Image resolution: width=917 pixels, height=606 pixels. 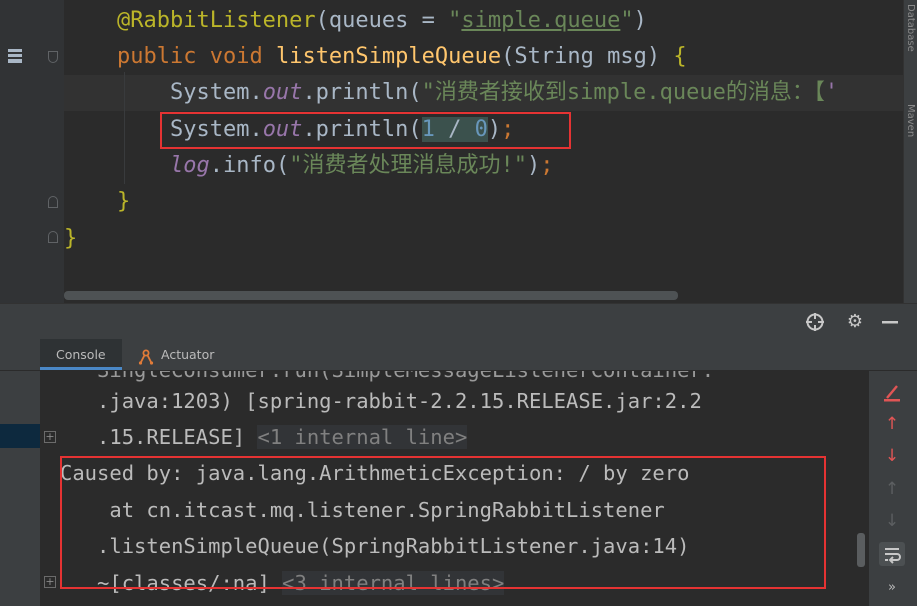 I want to click on maven-tool-label: Maven, so click(x=910, y=120).